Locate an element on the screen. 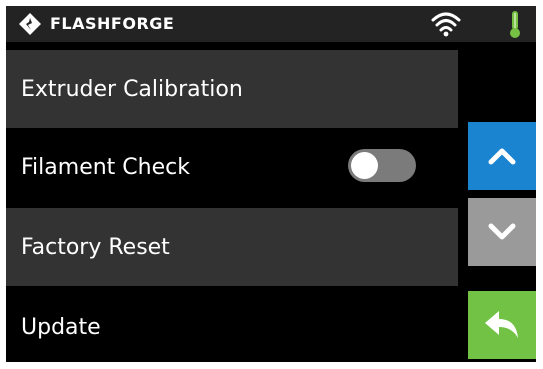 This screenshot has height=369, width=543. back-arrow-icon is located at coordinates (501, 324).